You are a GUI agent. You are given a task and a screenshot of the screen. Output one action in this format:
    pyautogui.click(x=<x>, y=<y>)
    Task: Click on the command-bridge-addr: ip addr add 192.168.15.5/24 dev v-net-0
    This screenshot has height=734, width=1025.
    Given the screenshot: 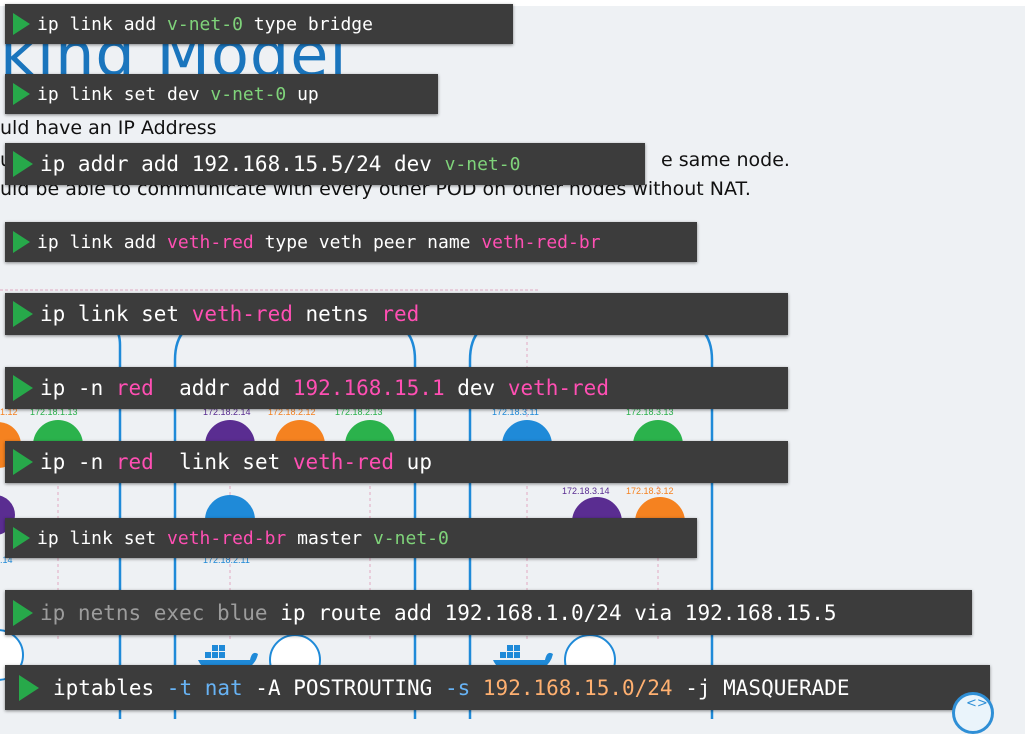 What is the action you would take?
    pyautogui.click(x=325, y=164)
    